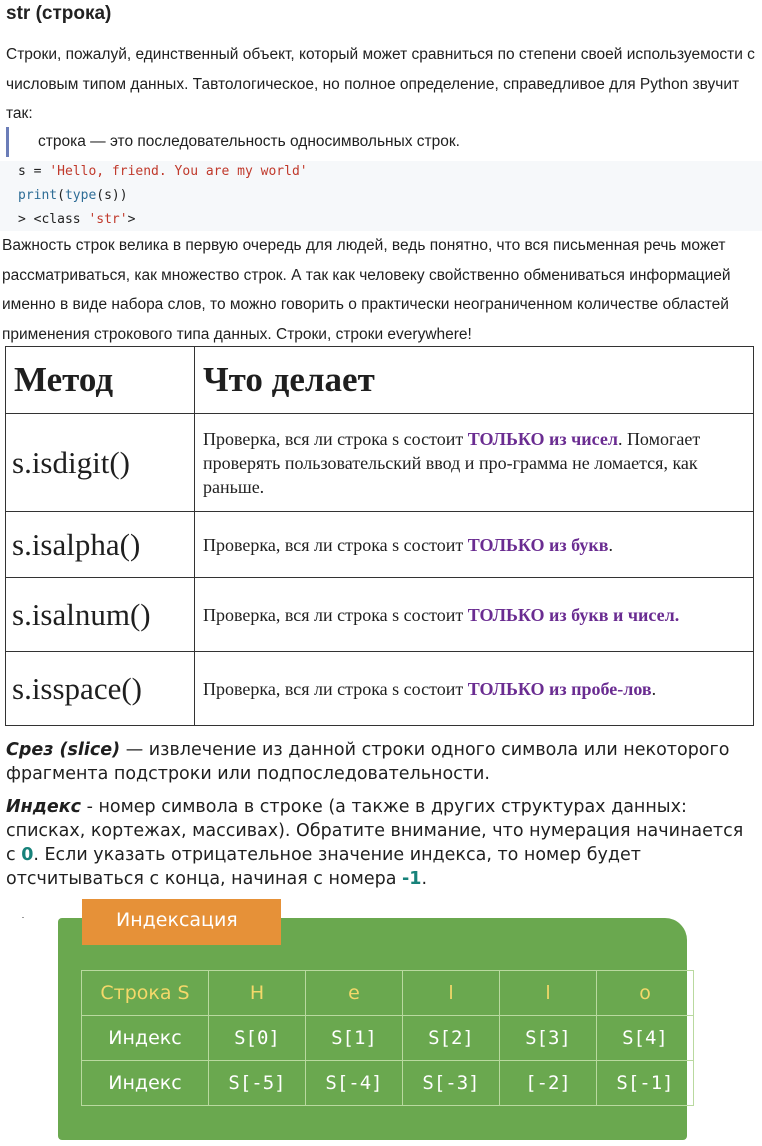 Image resolution: width=762 pixels, height=1146 pixels. I want to click on desc-highlight: ТОЛЬКО из букв и чисел., so click(573, 614).